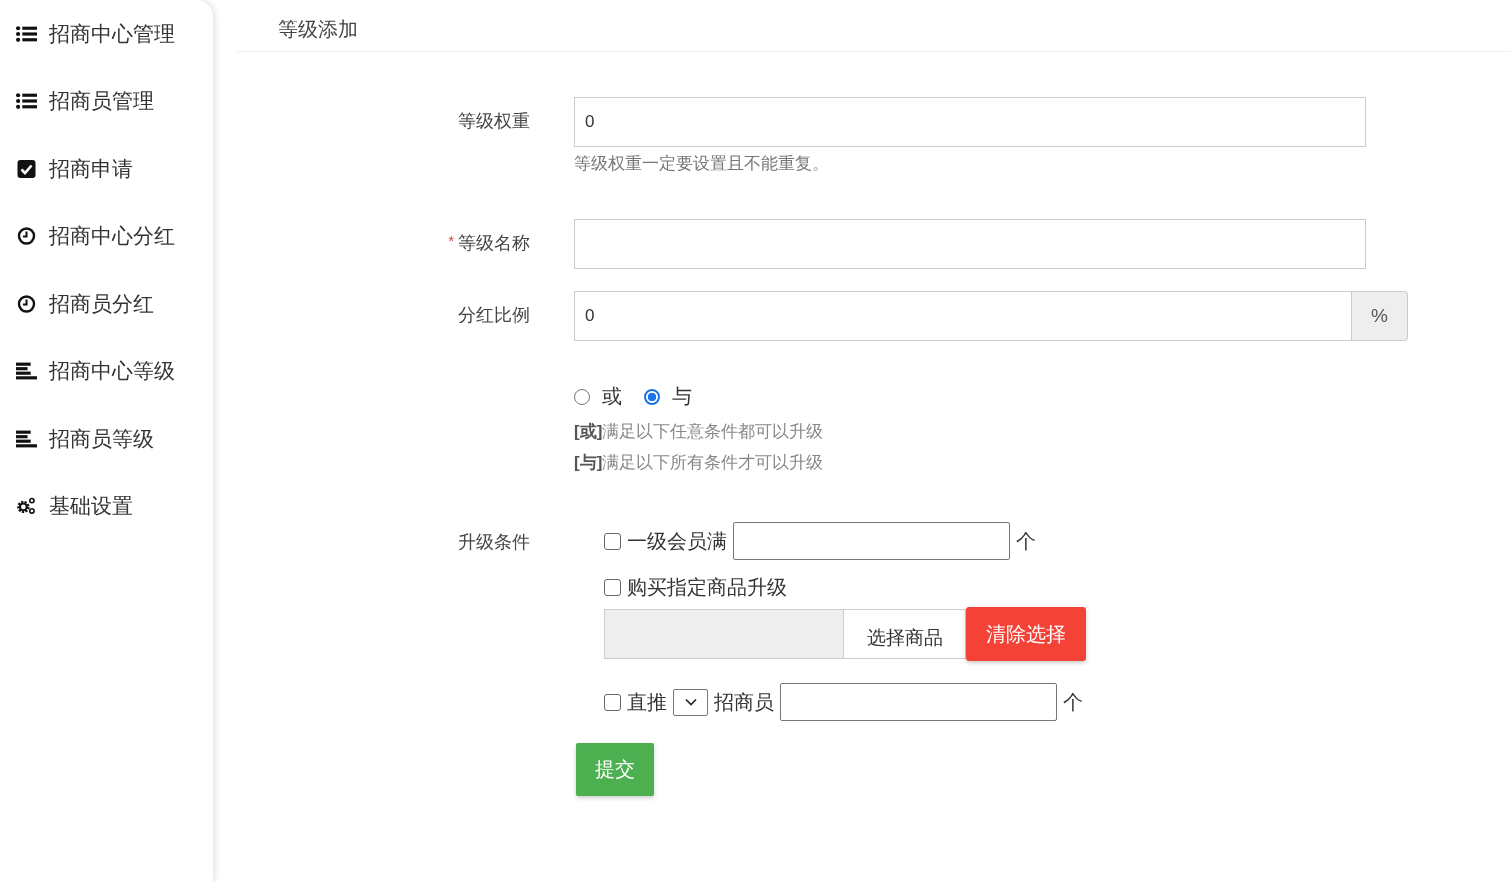  What do you see at coordinates (724, 634) in the screenshot?
I see `goods-field` at bounding box center [724, 634].